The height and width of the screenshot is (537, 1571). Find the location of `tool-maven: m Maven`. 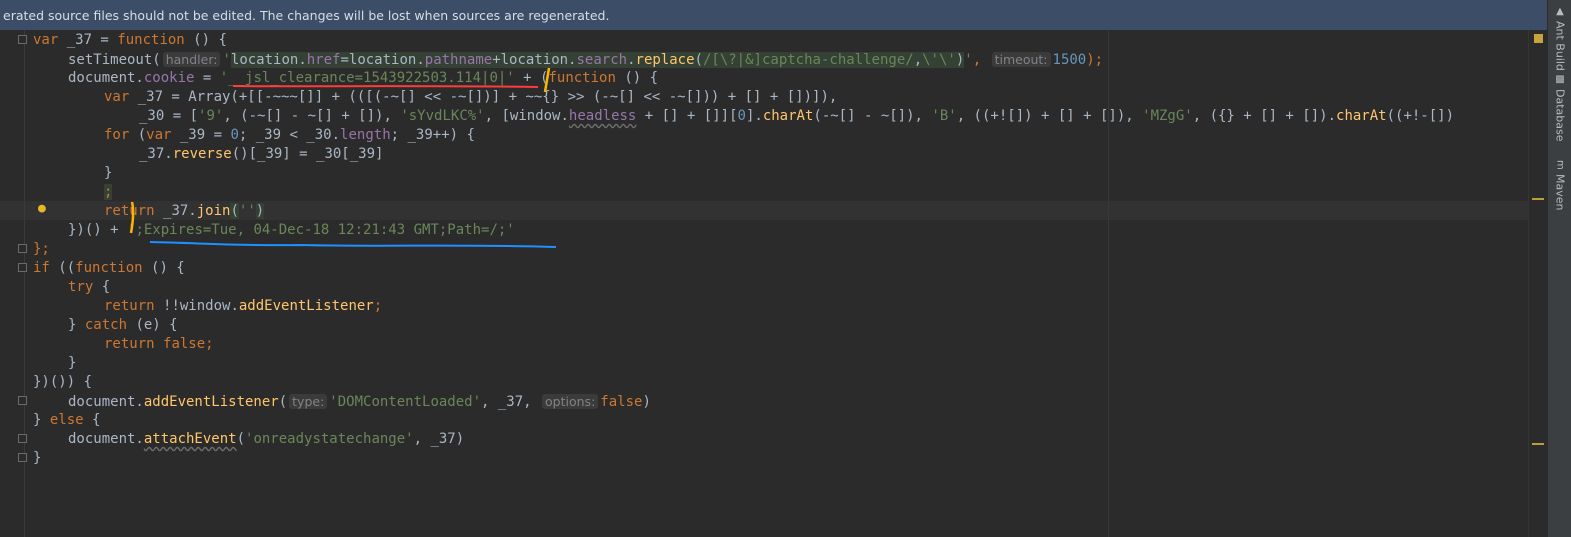

tool-maven: m Maven is located at coordinates (1560, 185).